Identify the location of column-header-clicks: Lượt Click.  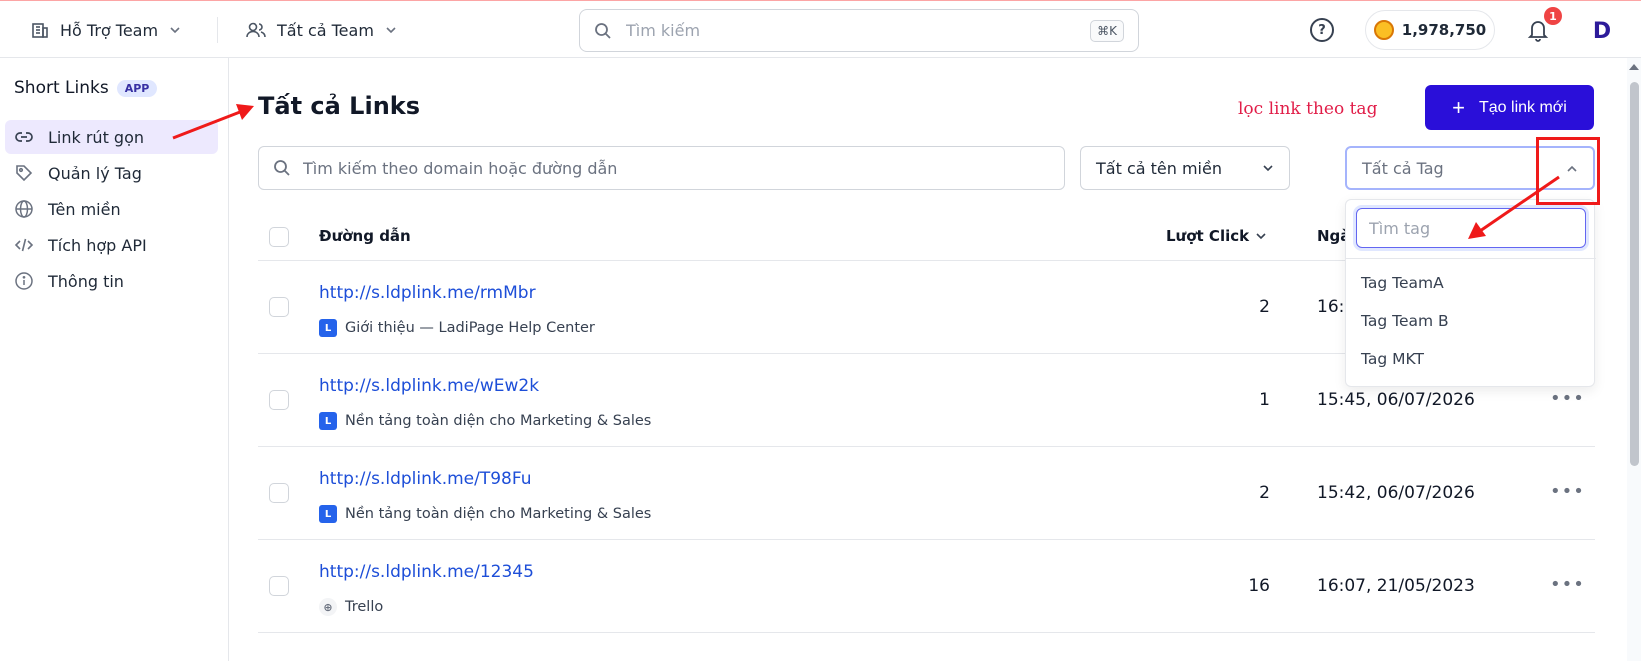
(1216, 236).